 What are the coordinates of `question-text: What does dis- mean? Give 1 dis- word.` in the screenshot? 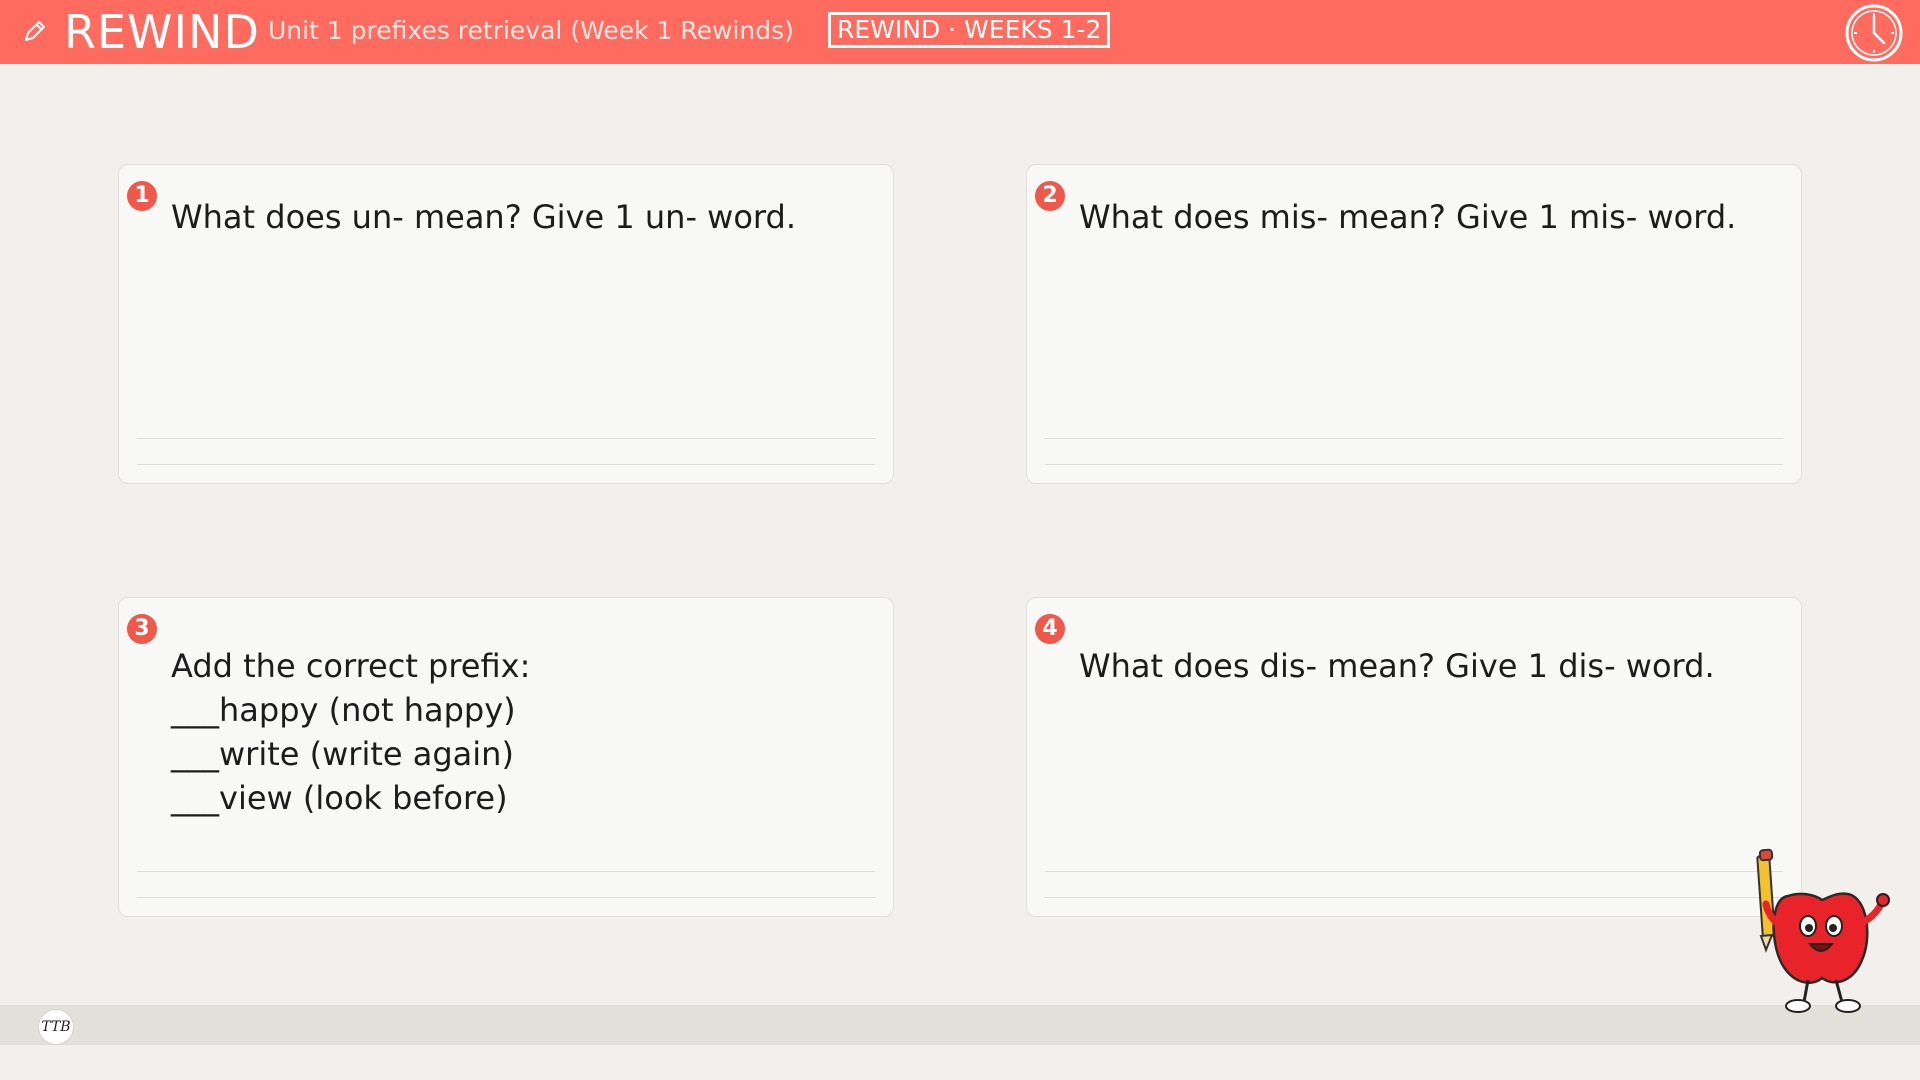 It's located at (1397, 666).